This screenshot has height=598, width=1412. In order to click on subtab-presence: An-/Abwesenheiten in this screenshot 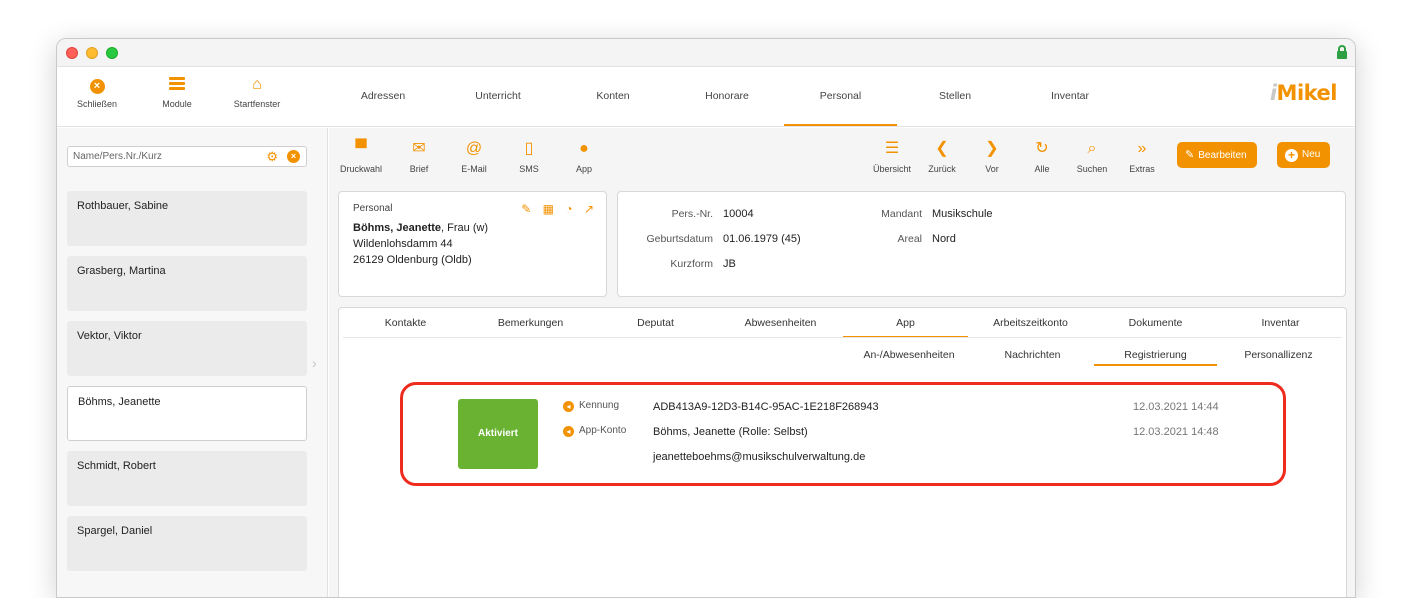, I will do `click(909, 357)`.